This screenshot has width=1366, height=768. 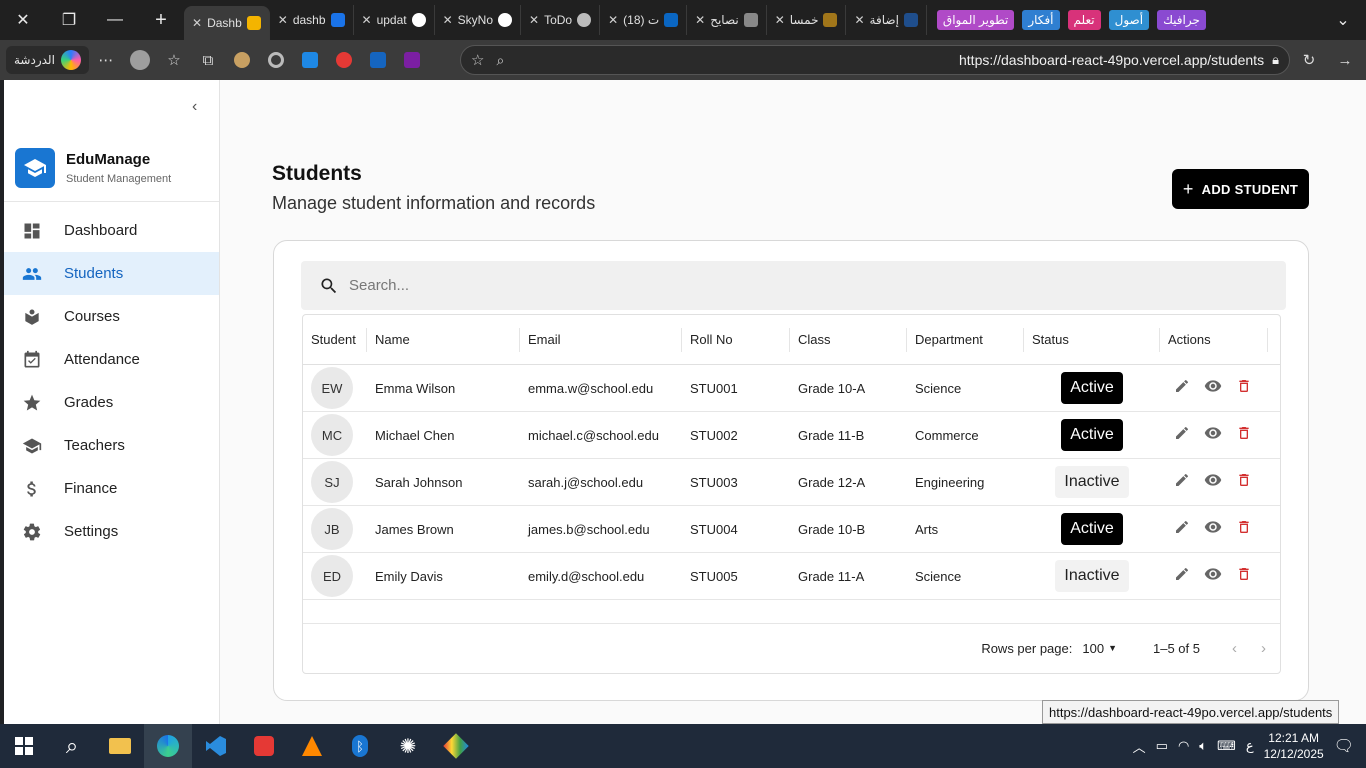 What do you see at coordinates (1084, 20) in the screenshot?
I see `bookmark-folder: تعلم` at bounding box center [1084, 20].